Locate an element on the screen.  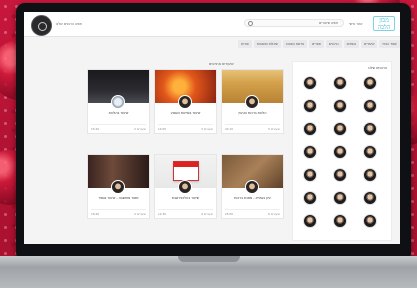
nav-item: שאלות ותשובות is located at coordinates (267, 44).